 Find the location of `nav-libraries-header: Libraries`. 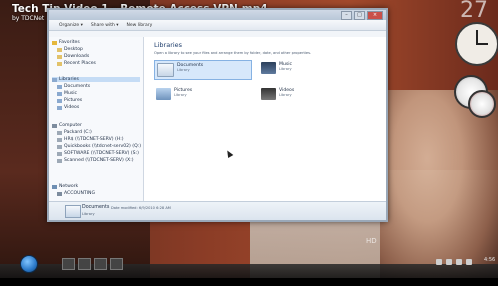

nav-libraries-header: Libraries is located at coordinates (96, 79).